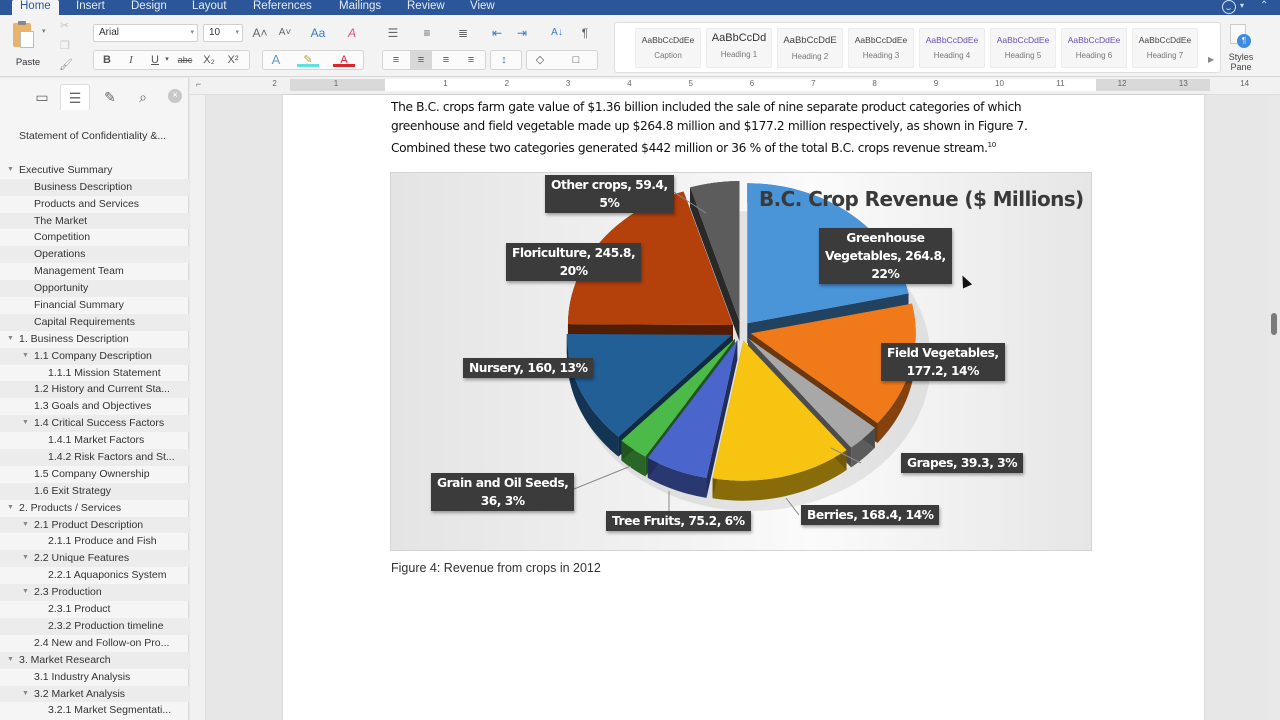 This screenshot has width=1280, height=720. Describe the element at coordinates (609, 194) in the screenshot. I see `data-label-other-crops: Other crops, 59.4, 5%` at that location.